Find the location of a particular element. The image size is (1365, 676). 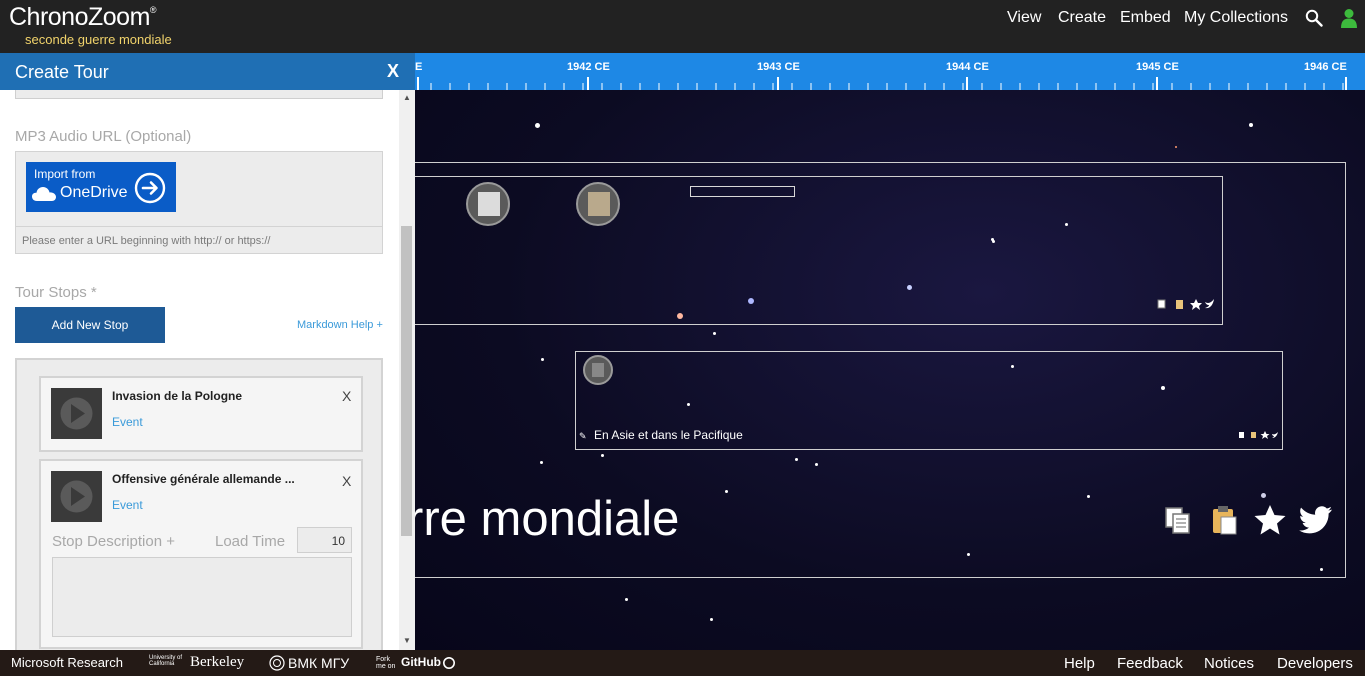

tour-stops-label: Tour Stops * is located at coordinates (56, 292).